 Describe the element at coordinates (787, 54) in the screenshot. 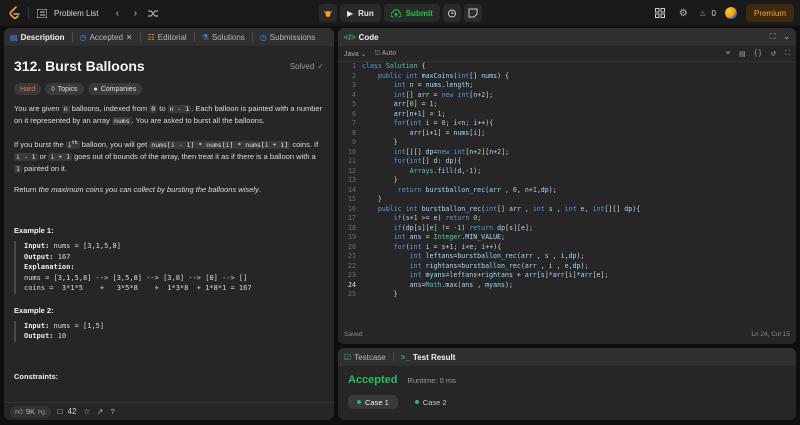

I see `expand-icon: ⛶` at that location.